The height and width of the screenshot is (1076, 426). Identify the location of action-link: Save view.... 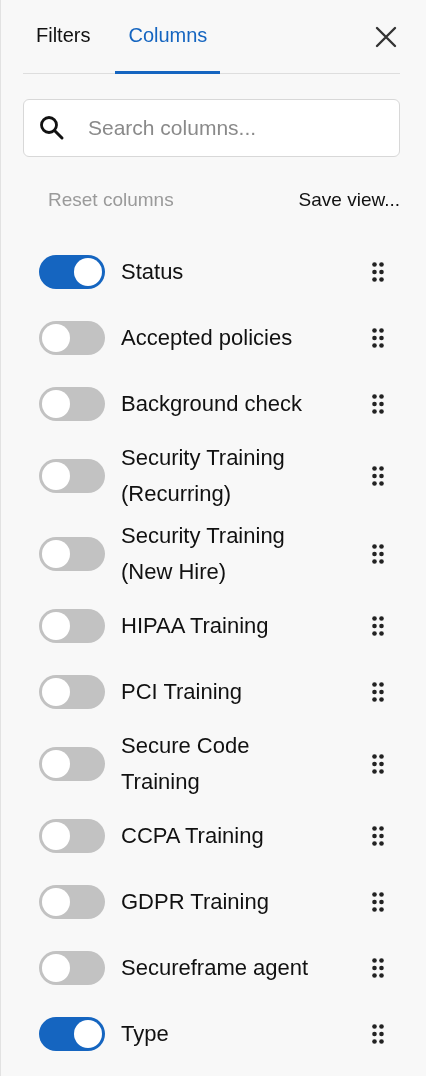
(349, 200).